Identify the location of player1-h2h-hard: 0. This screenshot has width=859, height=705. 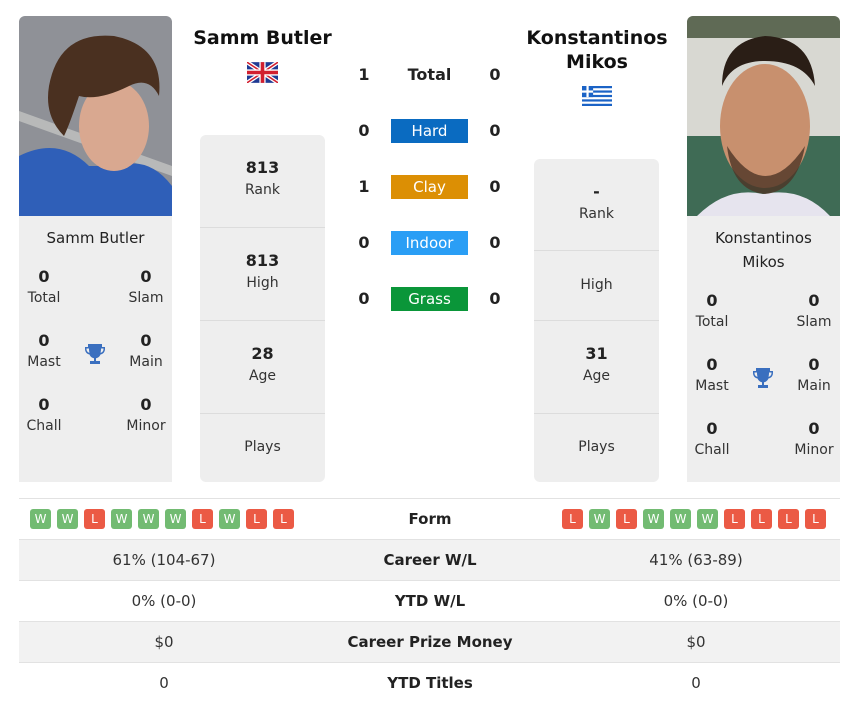
(364, 130).